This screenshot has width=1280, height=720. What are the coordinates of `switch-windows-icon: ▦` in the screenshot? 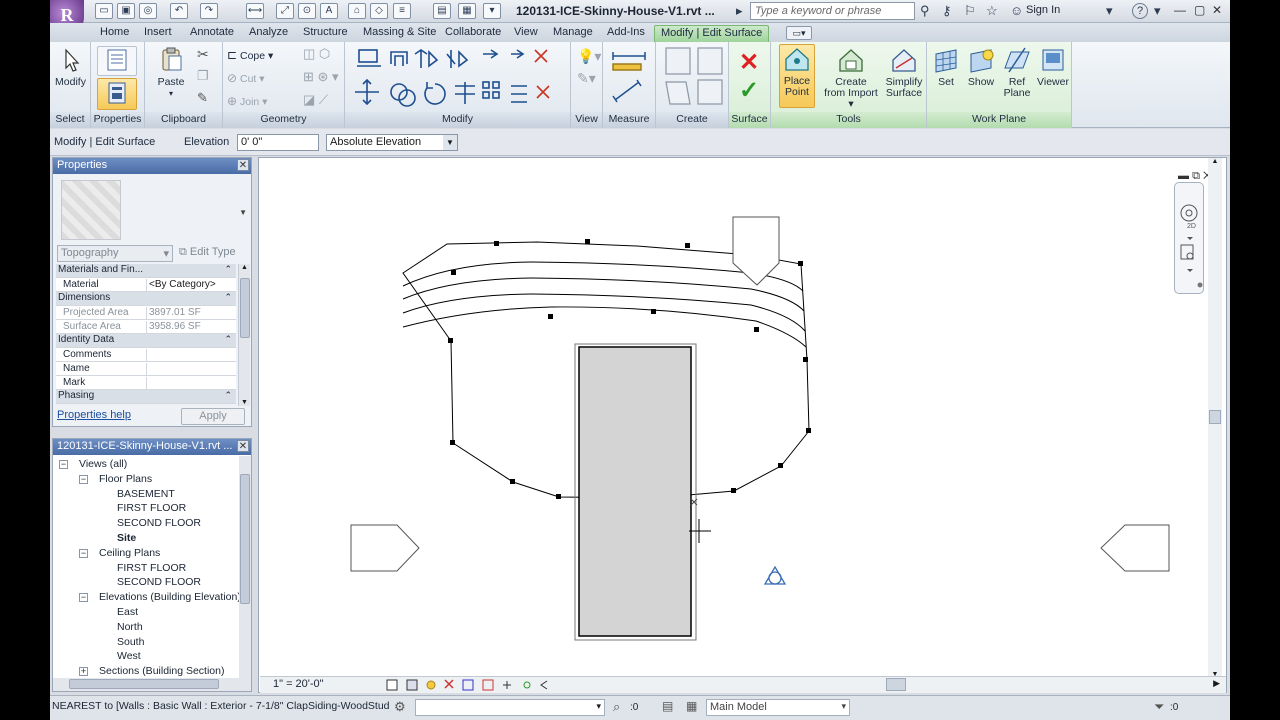 It's located at (467, 11).